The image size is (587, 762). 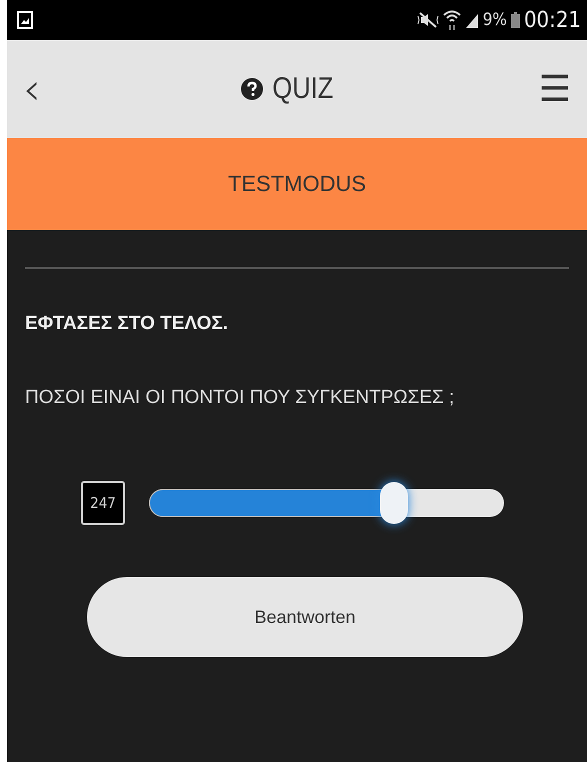 I want to click on status-time: 00:21, so click(x=552, y=20).